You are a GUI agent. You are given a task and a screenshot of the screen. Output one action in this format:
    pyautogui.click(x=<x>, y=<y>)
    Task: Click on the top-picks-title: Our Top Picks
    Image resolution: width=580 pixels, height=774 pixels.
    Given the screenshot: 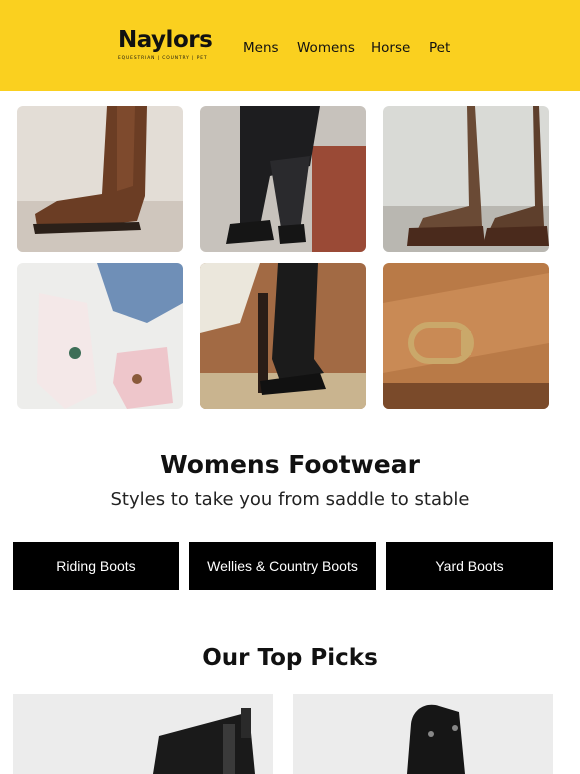 What is the action you would take?
    pyautogui.click(x=290, y=658)
    